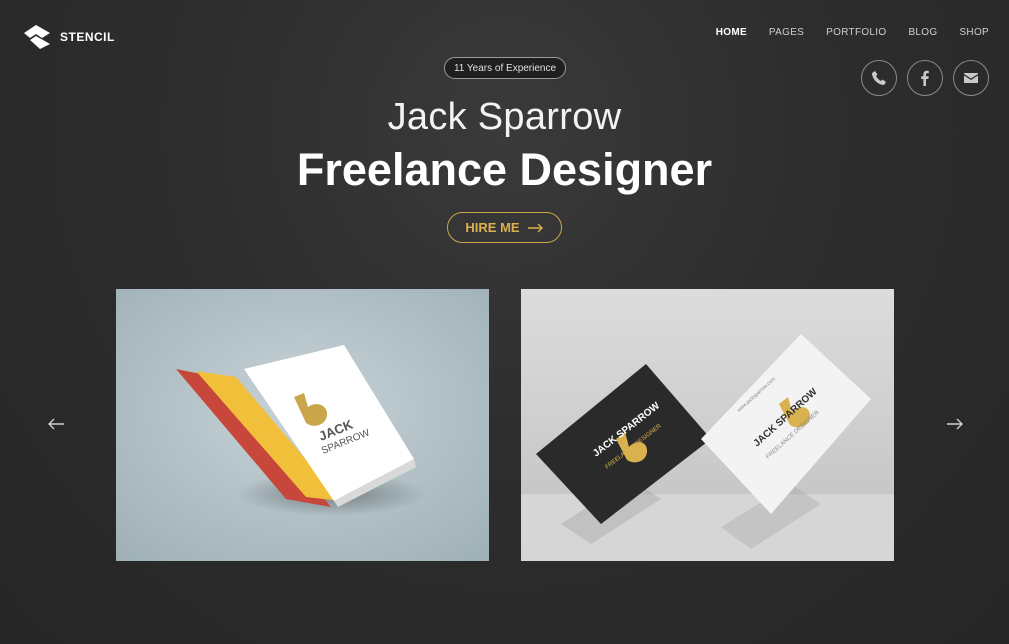 The image size is (1009, 644). I want to click on social-links, so click(925, 78).